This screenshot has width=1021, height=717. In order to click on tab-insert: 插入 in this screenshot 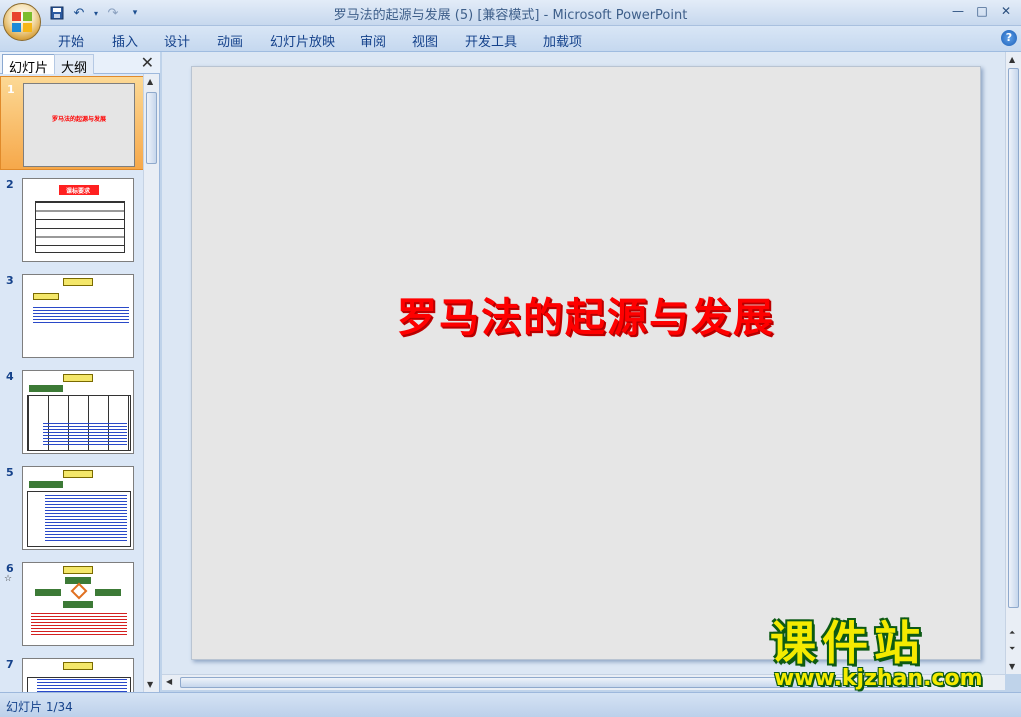, I will do `click(125, 40)`.